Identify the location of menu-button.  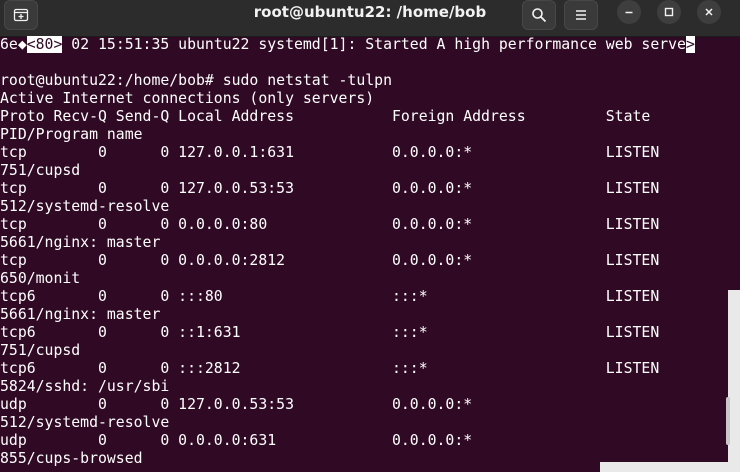
(581, 15).